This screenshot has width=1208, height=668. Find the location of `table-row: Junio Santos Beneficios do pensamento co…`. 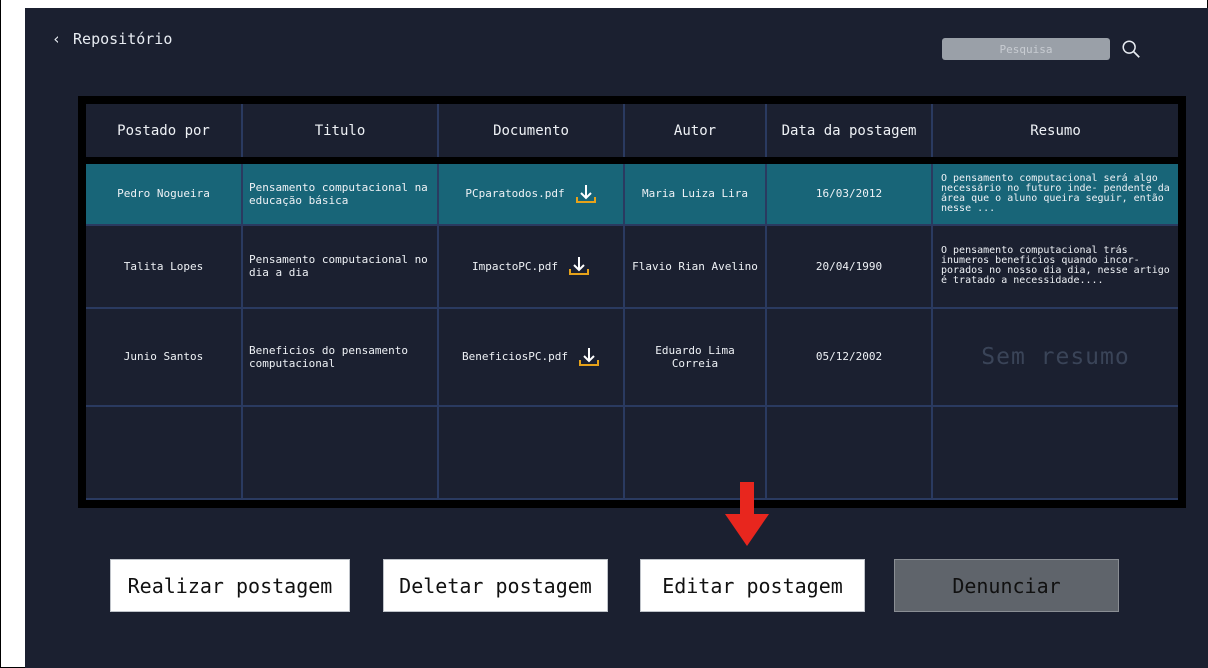

table-row: Junio Santos Beneficios do pensamento co… is located at coordinates (632, 357).